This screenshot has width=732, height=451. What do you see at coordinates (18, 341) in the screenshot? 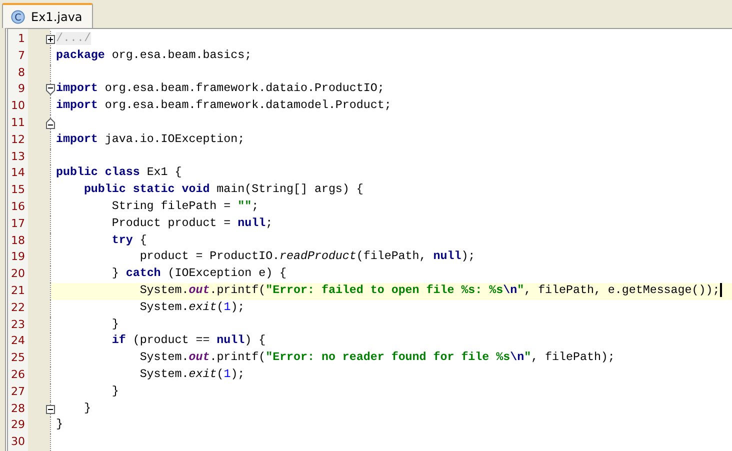
I see `line-number: 24` at bounding box center [18, 341].